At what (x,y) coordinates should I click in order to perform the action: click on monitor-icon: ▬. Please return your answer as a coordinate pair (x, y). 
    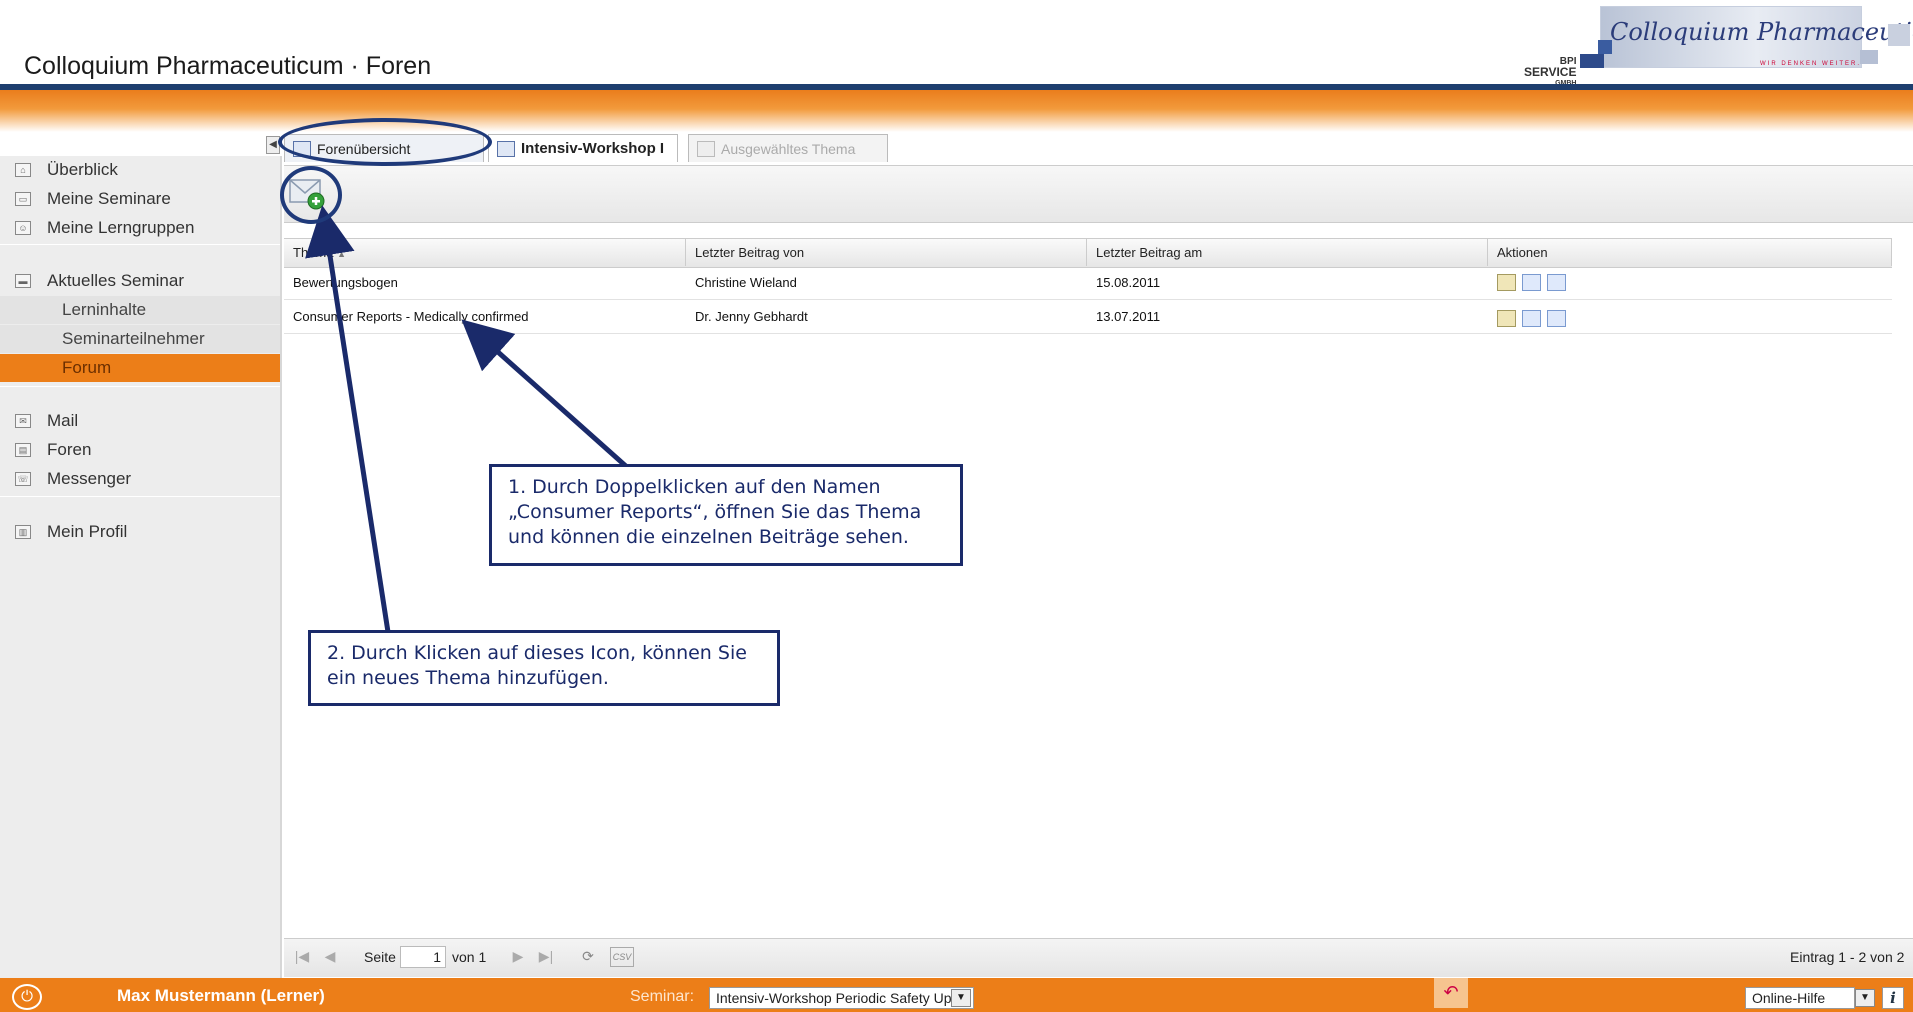
    Looking at the image, I should click on (23, 281).